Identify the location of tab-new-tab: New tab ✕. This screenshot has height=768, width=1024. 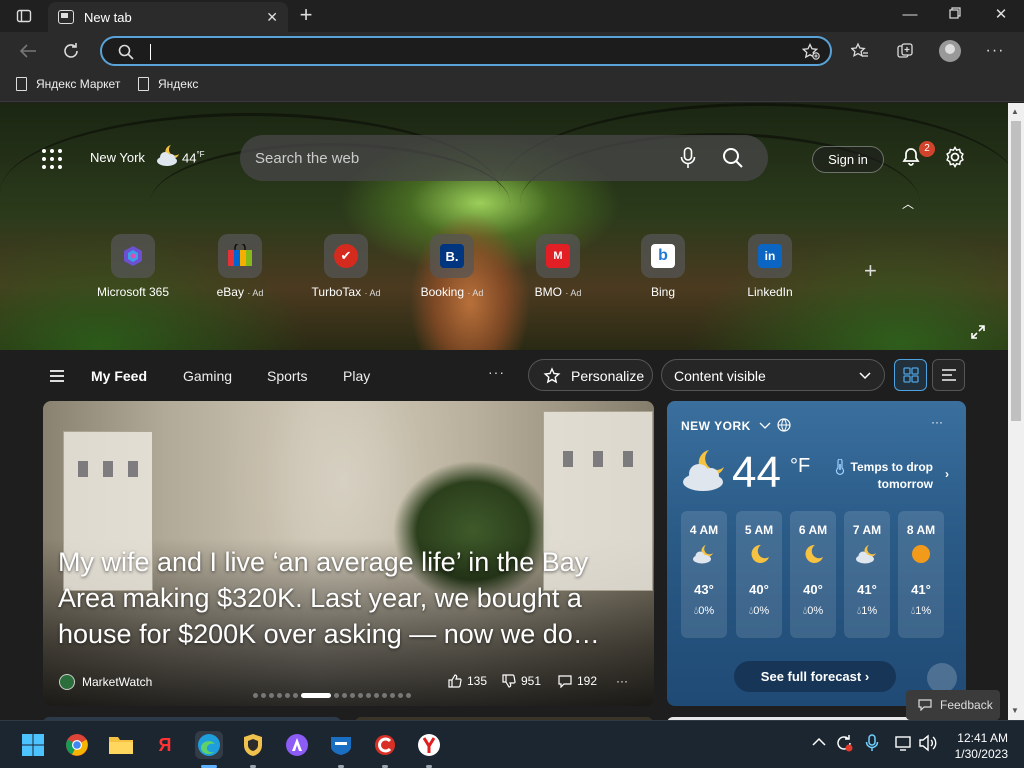
(168, 17).